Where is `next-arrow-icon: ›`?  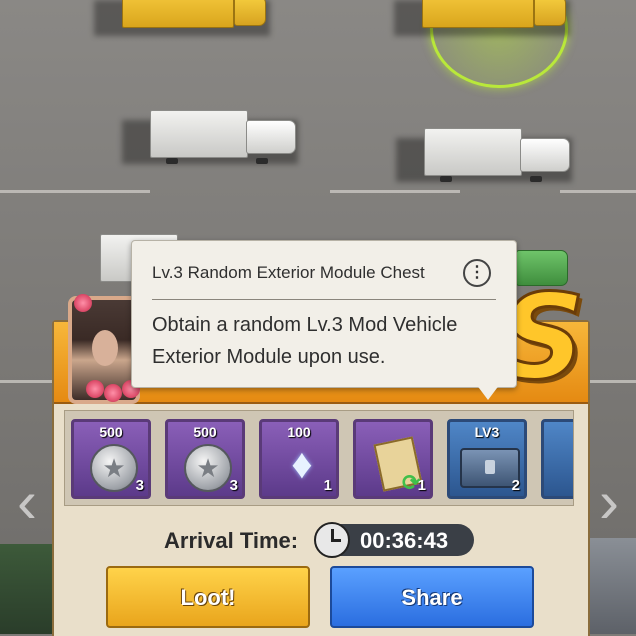 next-arrow-icon: › is located at coordinates (609, 503).